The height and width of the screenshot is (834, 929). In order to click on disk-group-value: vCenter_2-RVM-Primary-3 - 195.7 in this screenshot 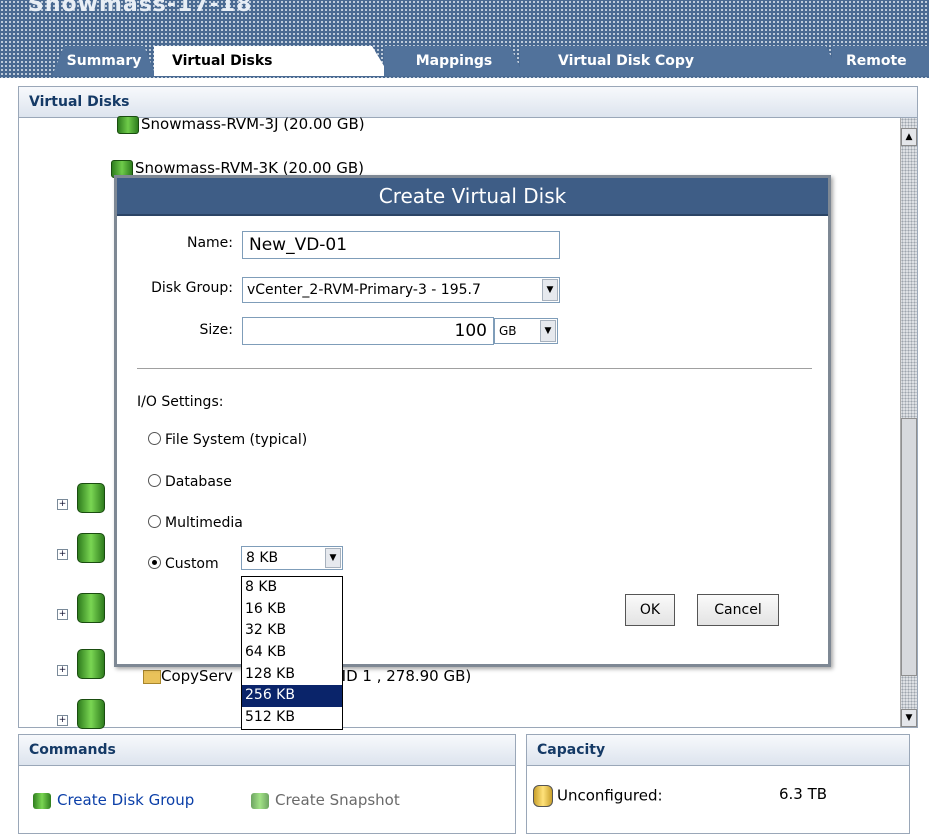, I will do `click(364, 290)`.